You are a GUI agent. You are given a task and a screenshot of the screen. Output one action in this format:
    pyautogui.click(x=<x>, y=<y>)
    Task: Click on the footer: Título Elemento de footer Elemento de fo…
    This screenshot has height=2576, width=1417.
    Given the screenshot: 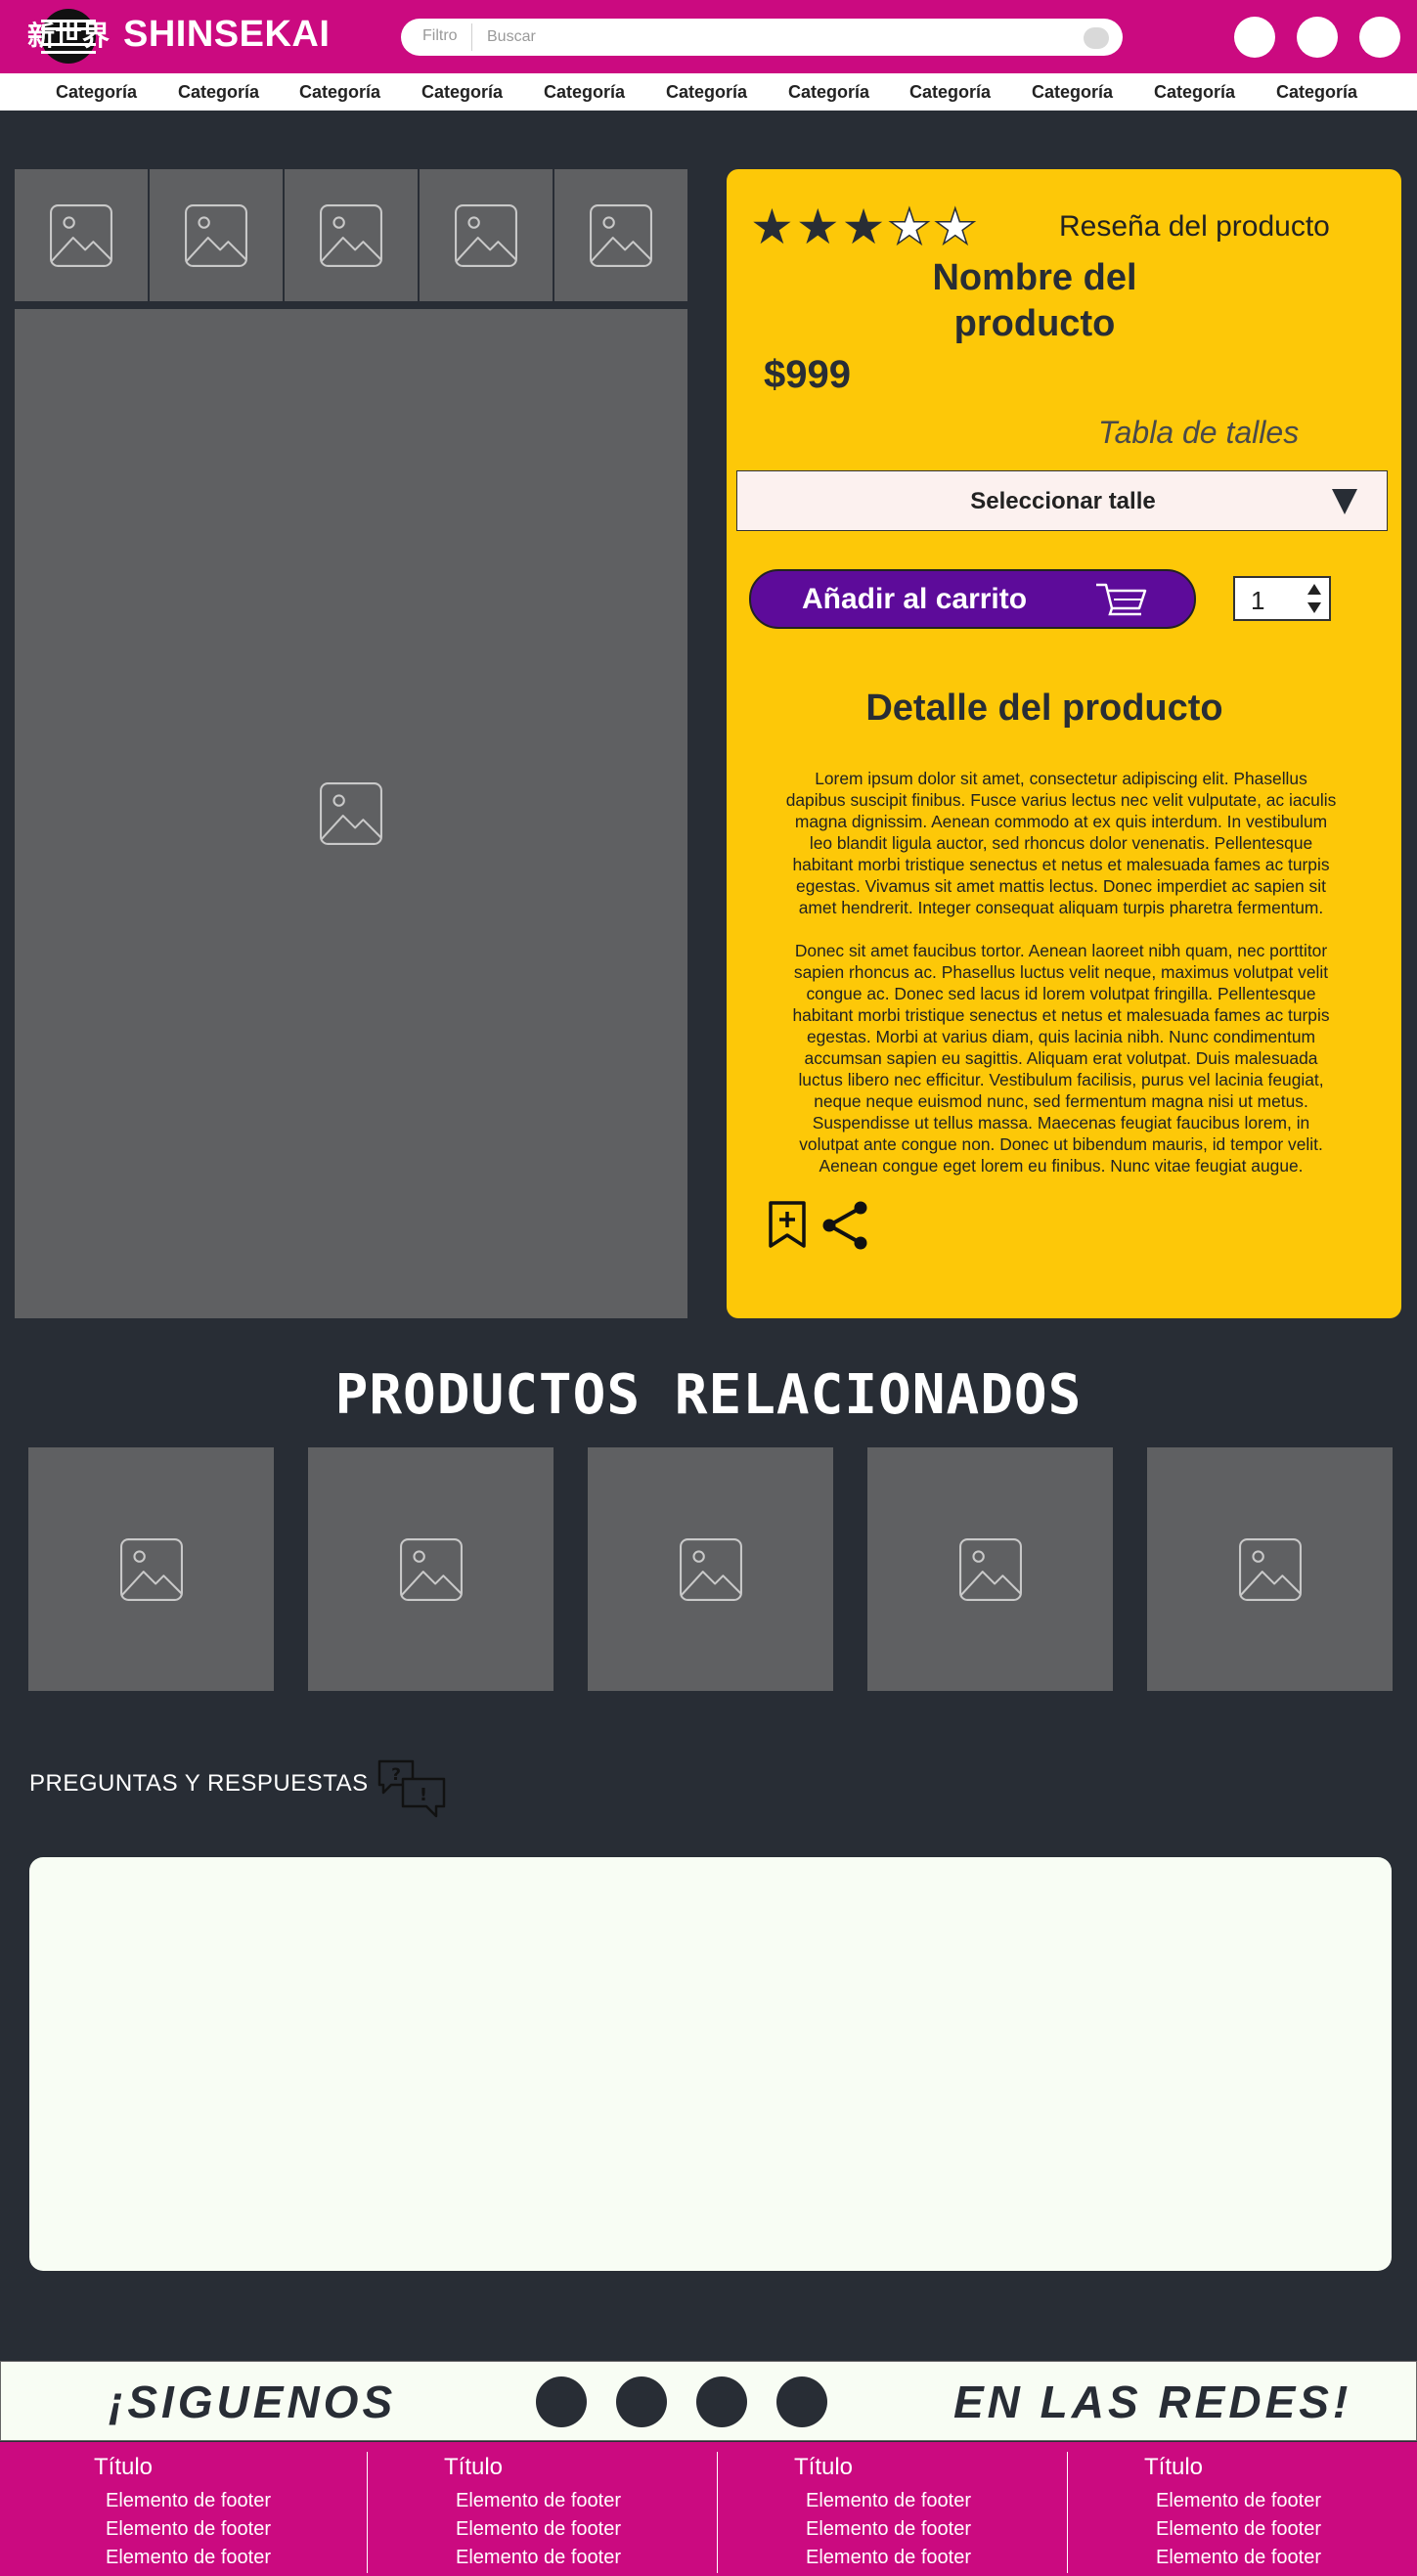 What is the action you would take?
    pyautogui.click(x=708, y=2509)
    